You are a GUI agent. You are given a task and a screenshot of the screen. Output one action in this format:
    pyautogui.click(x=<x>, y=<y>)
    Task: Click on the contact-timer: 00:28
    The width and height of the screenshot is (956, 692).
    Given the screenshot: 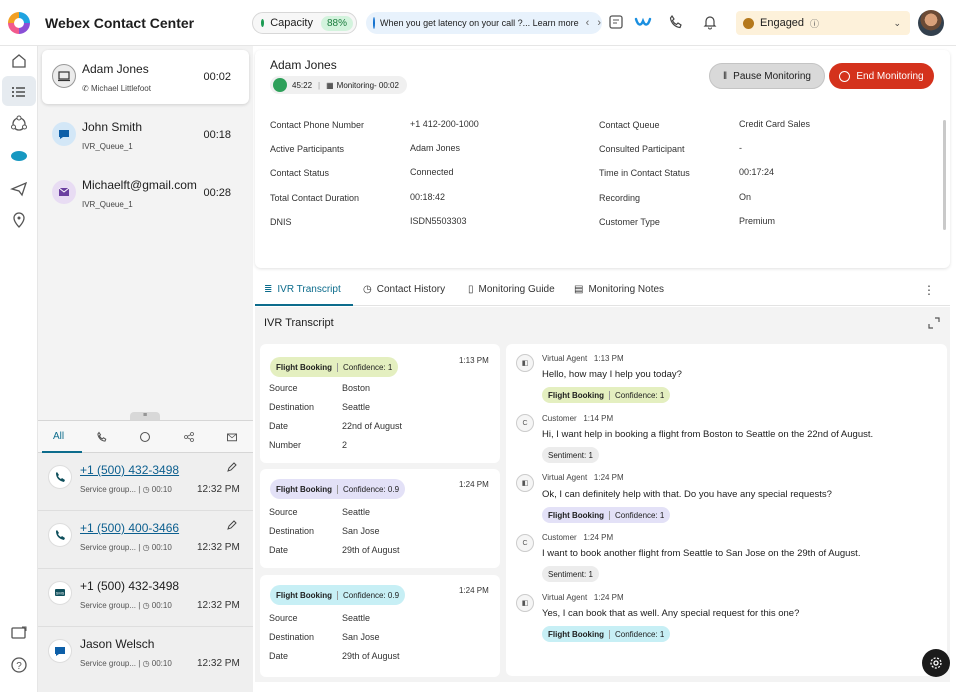 What is the action you would take?
    pyautogui.click(x=217, y=193)
    